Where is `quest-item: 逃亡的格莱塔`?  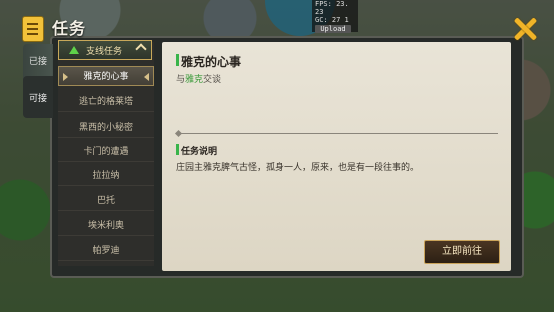
quest-item: 逃亡的格莱塔 is located at coordinates (106, 102).